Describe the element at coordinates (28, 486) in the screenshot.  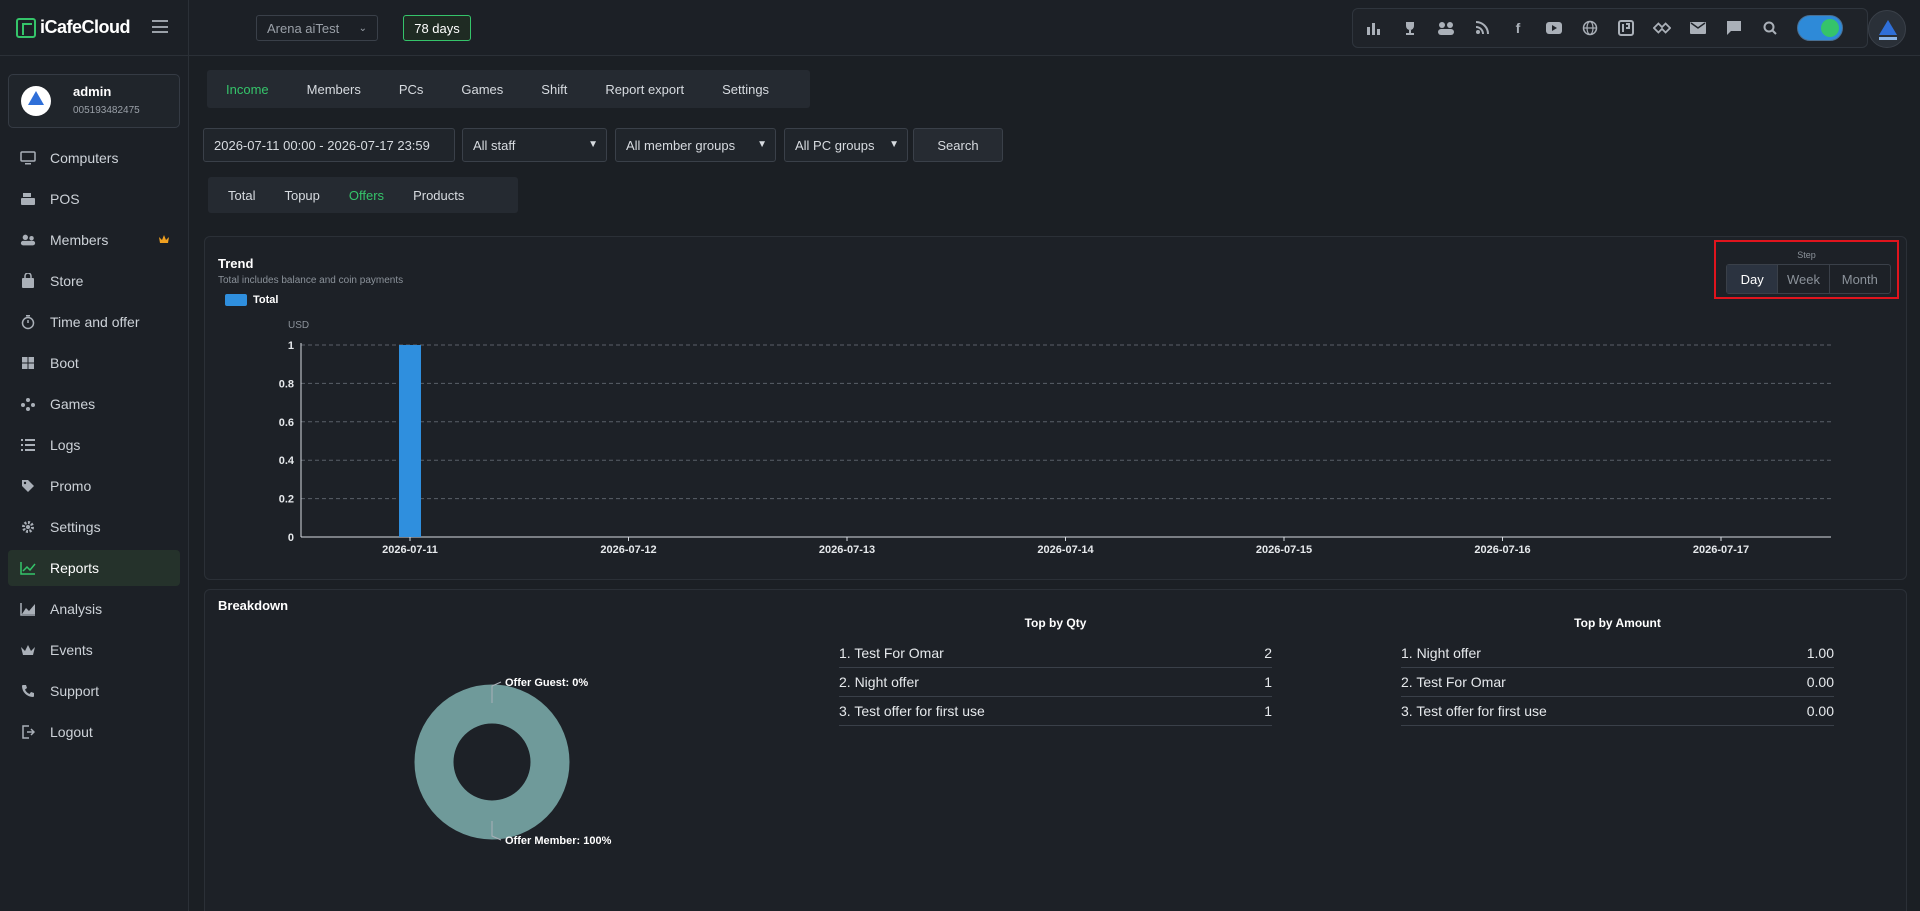
I see `tag-icon` at that location.